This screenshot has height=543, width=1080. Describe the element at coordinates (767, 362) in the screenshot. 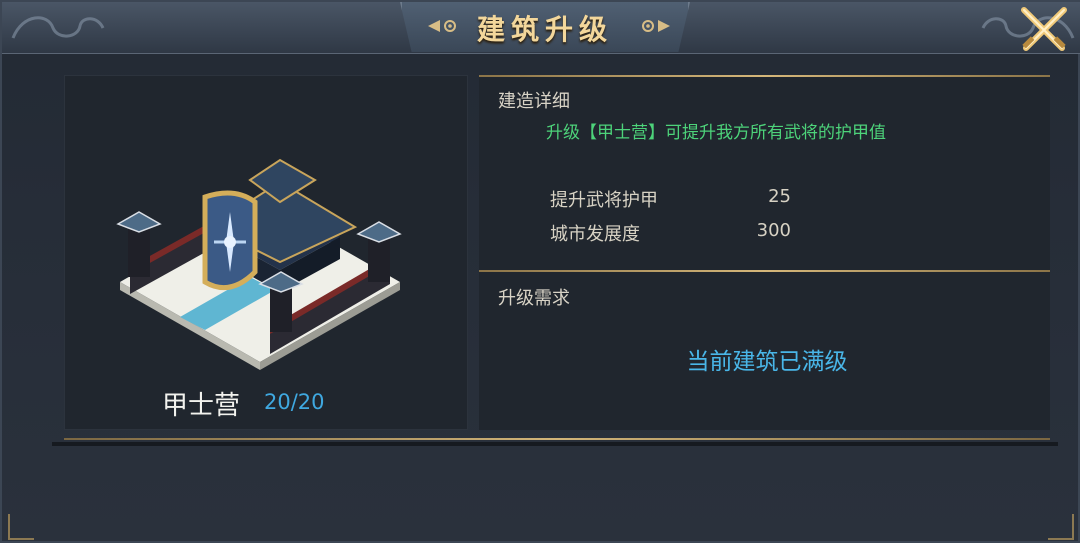

I see `max-level-status: 当前建筑已满级` at that location.